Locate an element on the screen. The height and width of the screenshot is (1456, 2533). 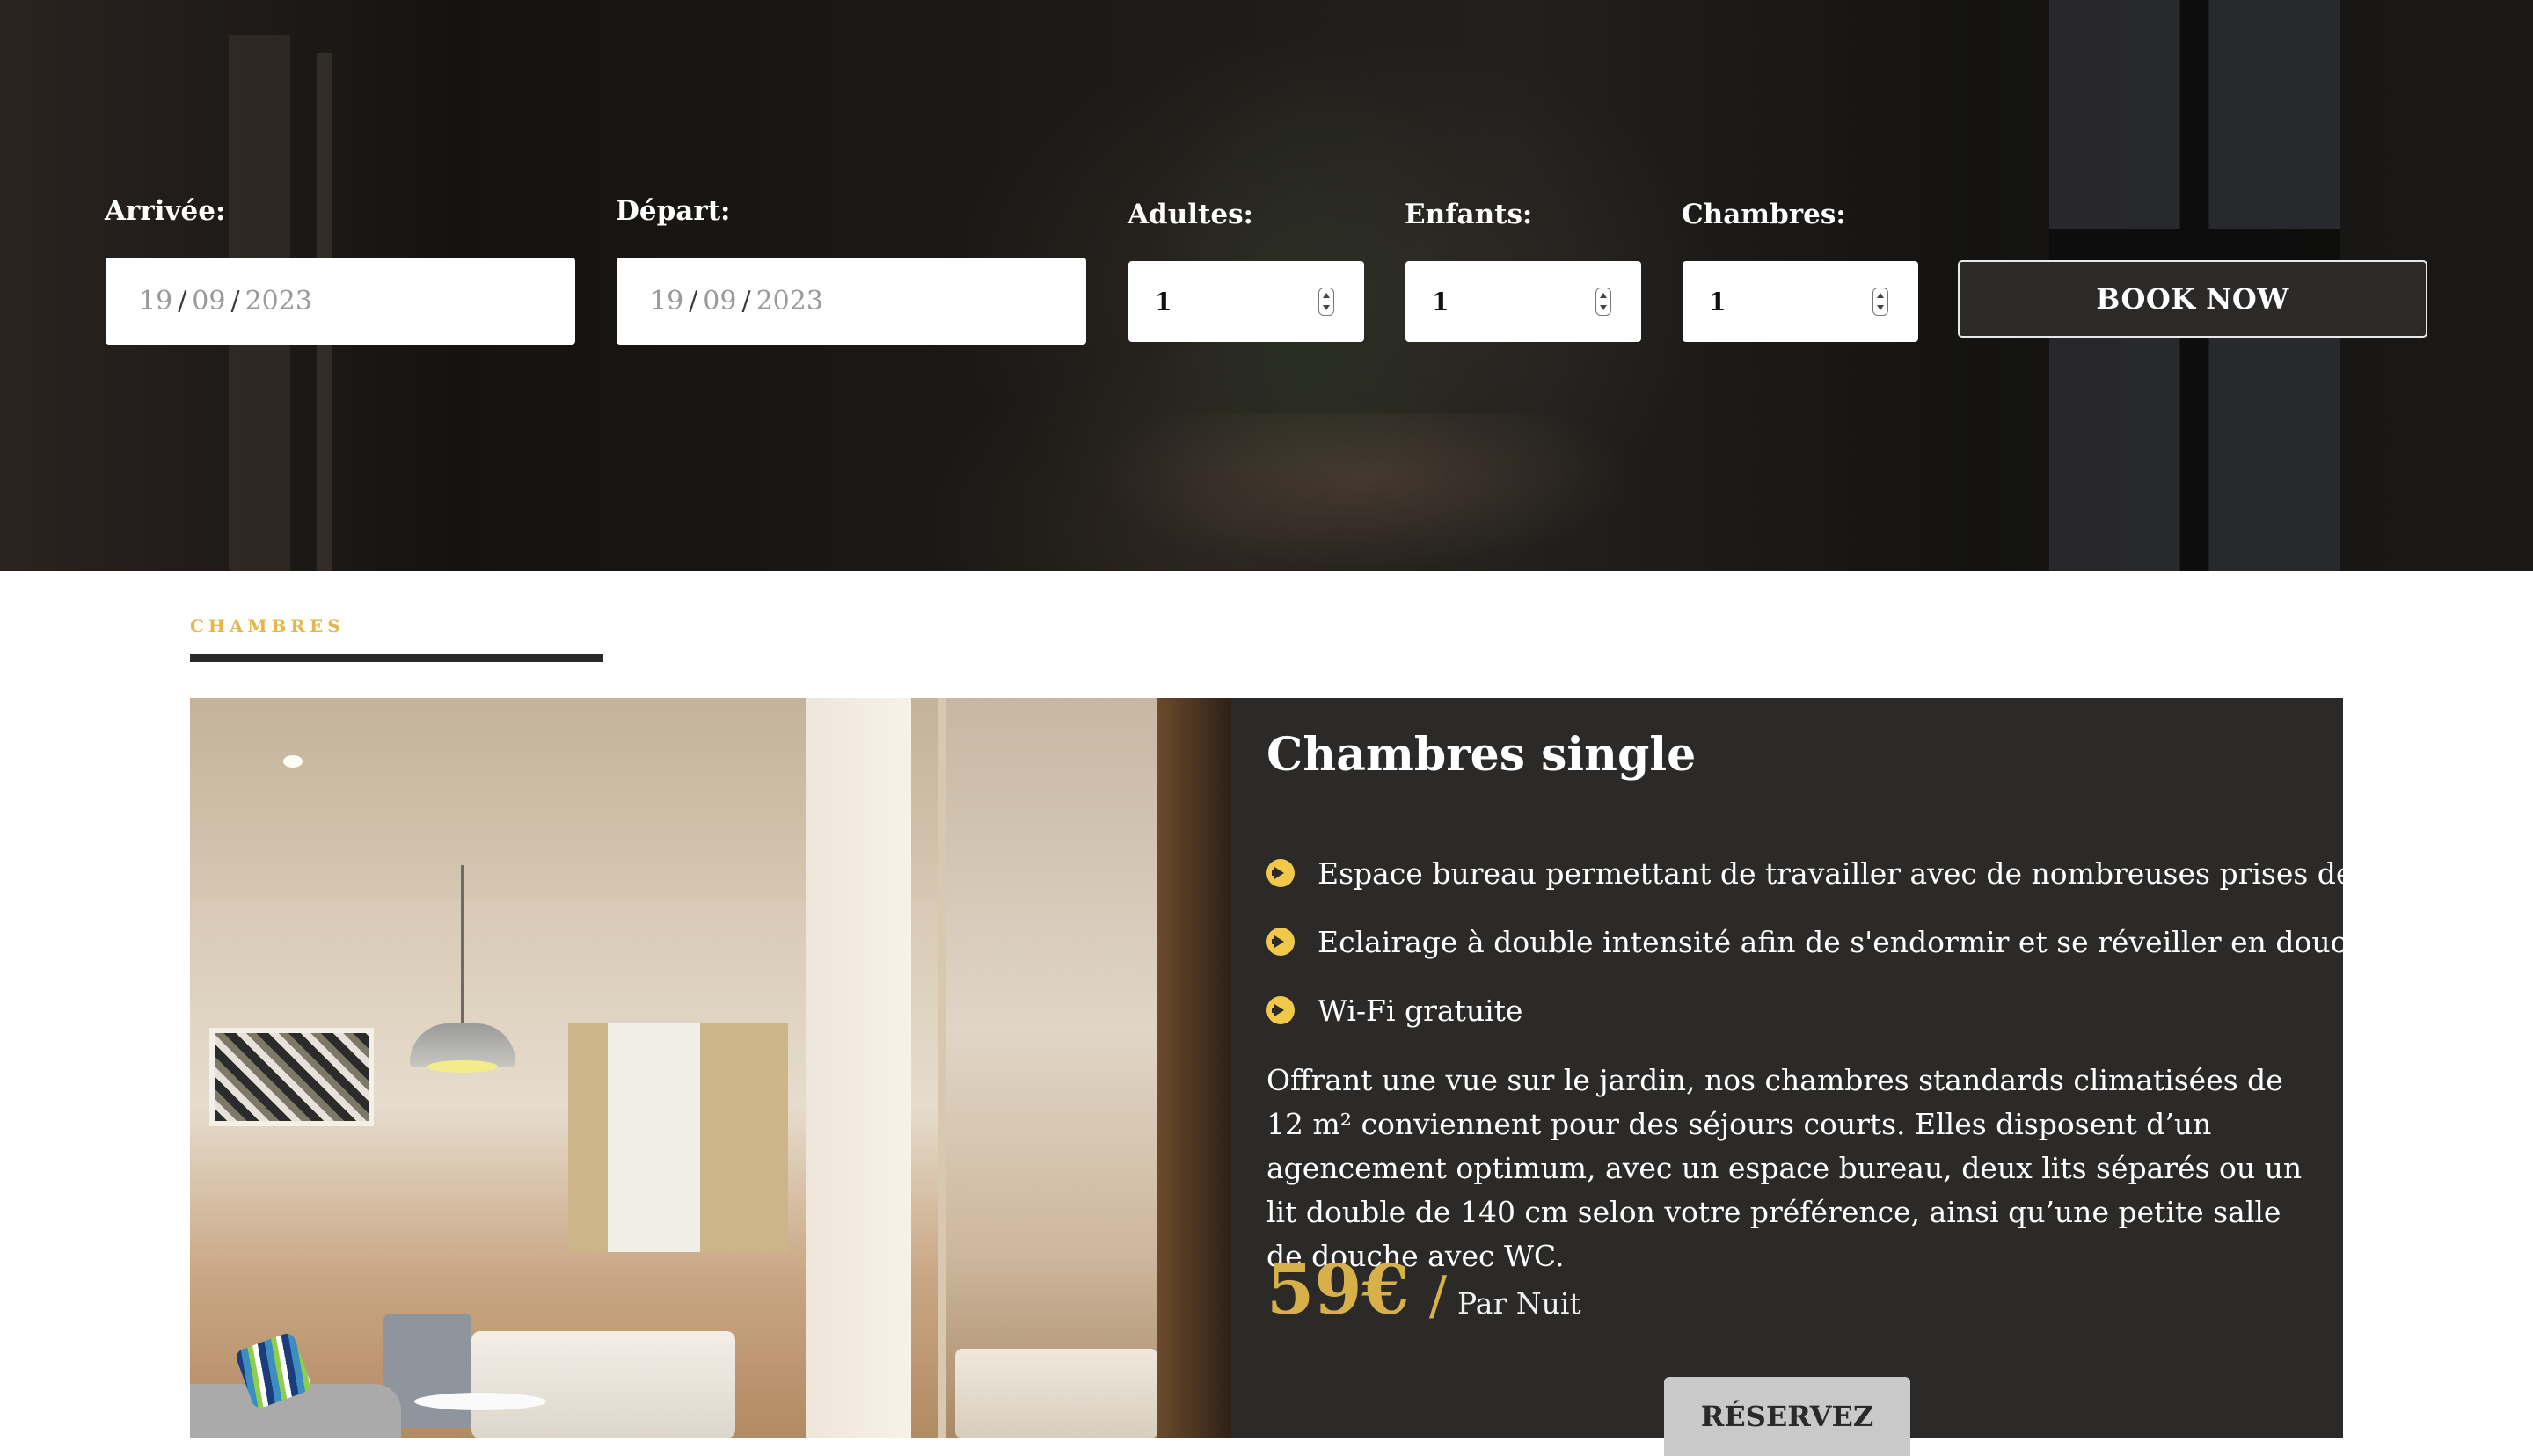
price-unit: Par Nuit is located at coordinates (1519, 1303).